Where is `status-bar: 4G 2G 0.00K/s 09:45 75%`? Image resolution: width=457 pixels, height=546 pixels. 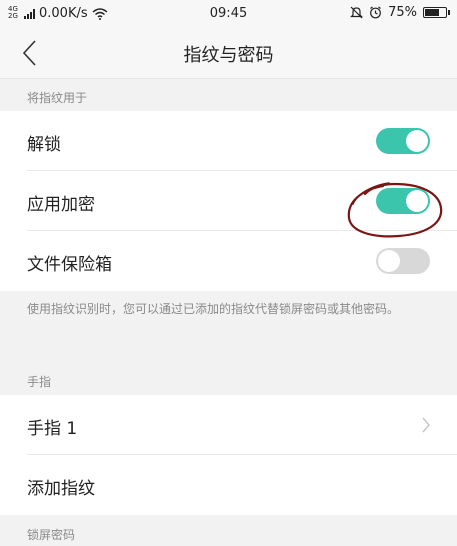
status-bar: 4G 2G 0.00K/s 09:45 75% is located at coordinates (228, 14).